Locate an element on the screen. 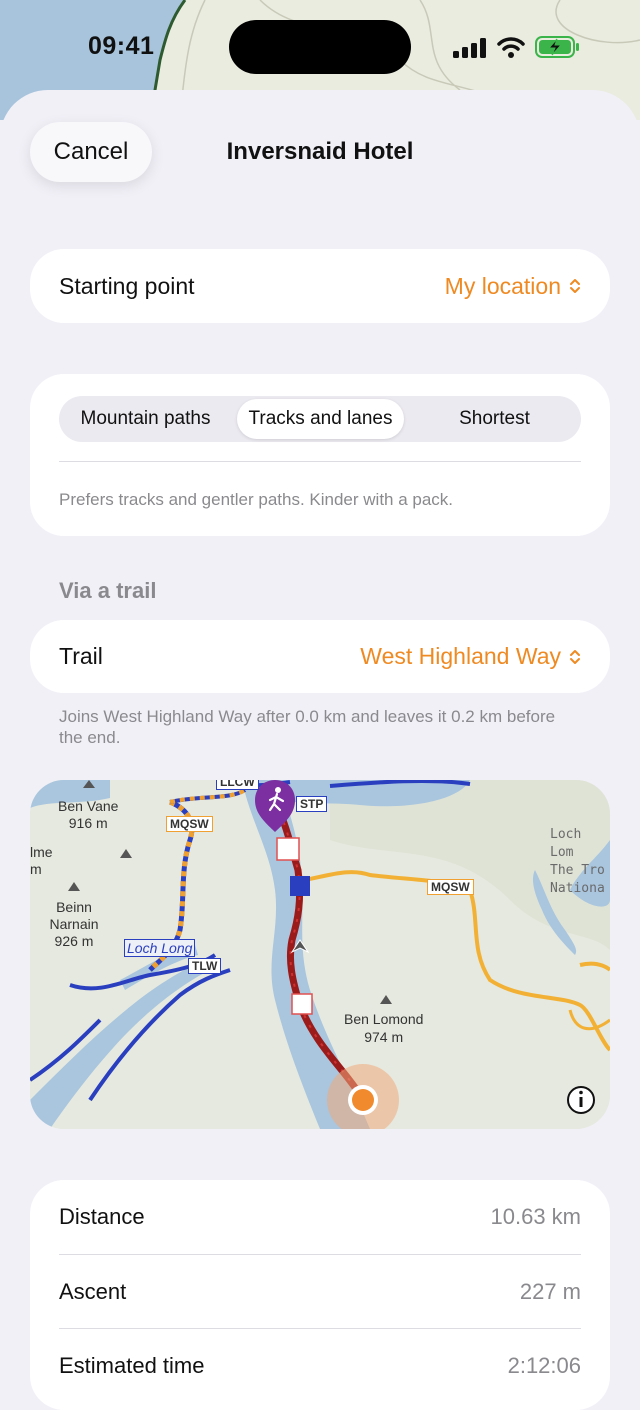  trail-picker: West Highland Way is located at coordinates (470, 656).